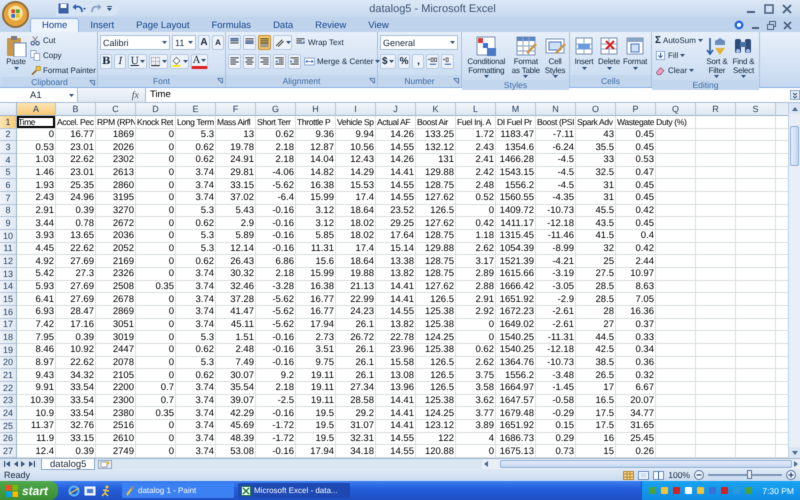  What do you see at coordinates (378, 25) in the screenshot?
I see `ribbon-tab: View` at bounding box center [378, 25].